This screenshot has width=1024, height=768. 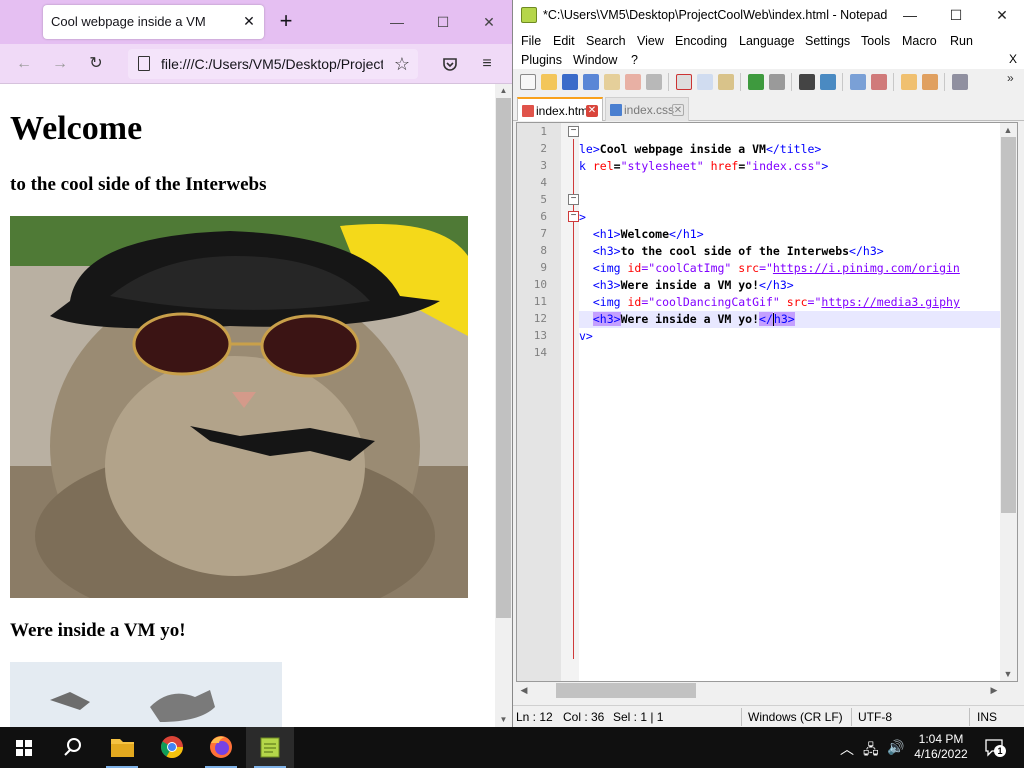 I want to click on redo-icon, so click(x=777, y=82).